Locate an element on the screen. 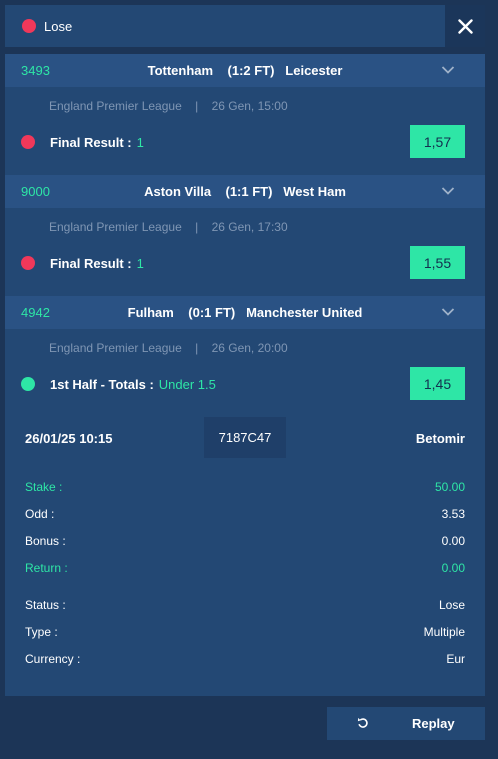  event-date: 26 Gen, 17:30 is located at coordinates (249, 227).